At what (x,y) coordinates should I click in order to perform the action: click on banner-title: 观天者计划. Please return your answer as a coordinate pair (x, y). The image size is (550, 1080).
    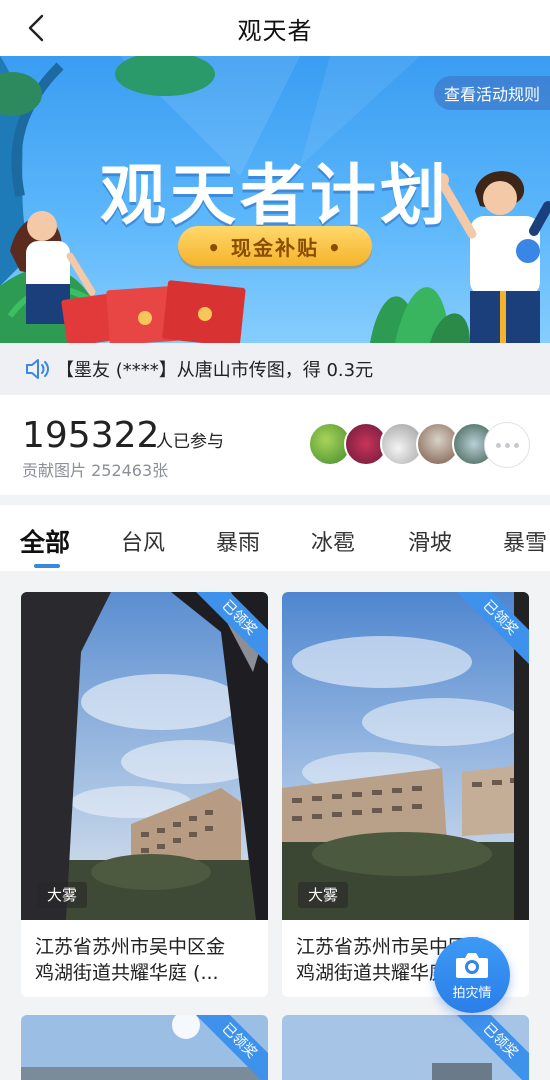
    Looking at the image, I should click on (275, 195).